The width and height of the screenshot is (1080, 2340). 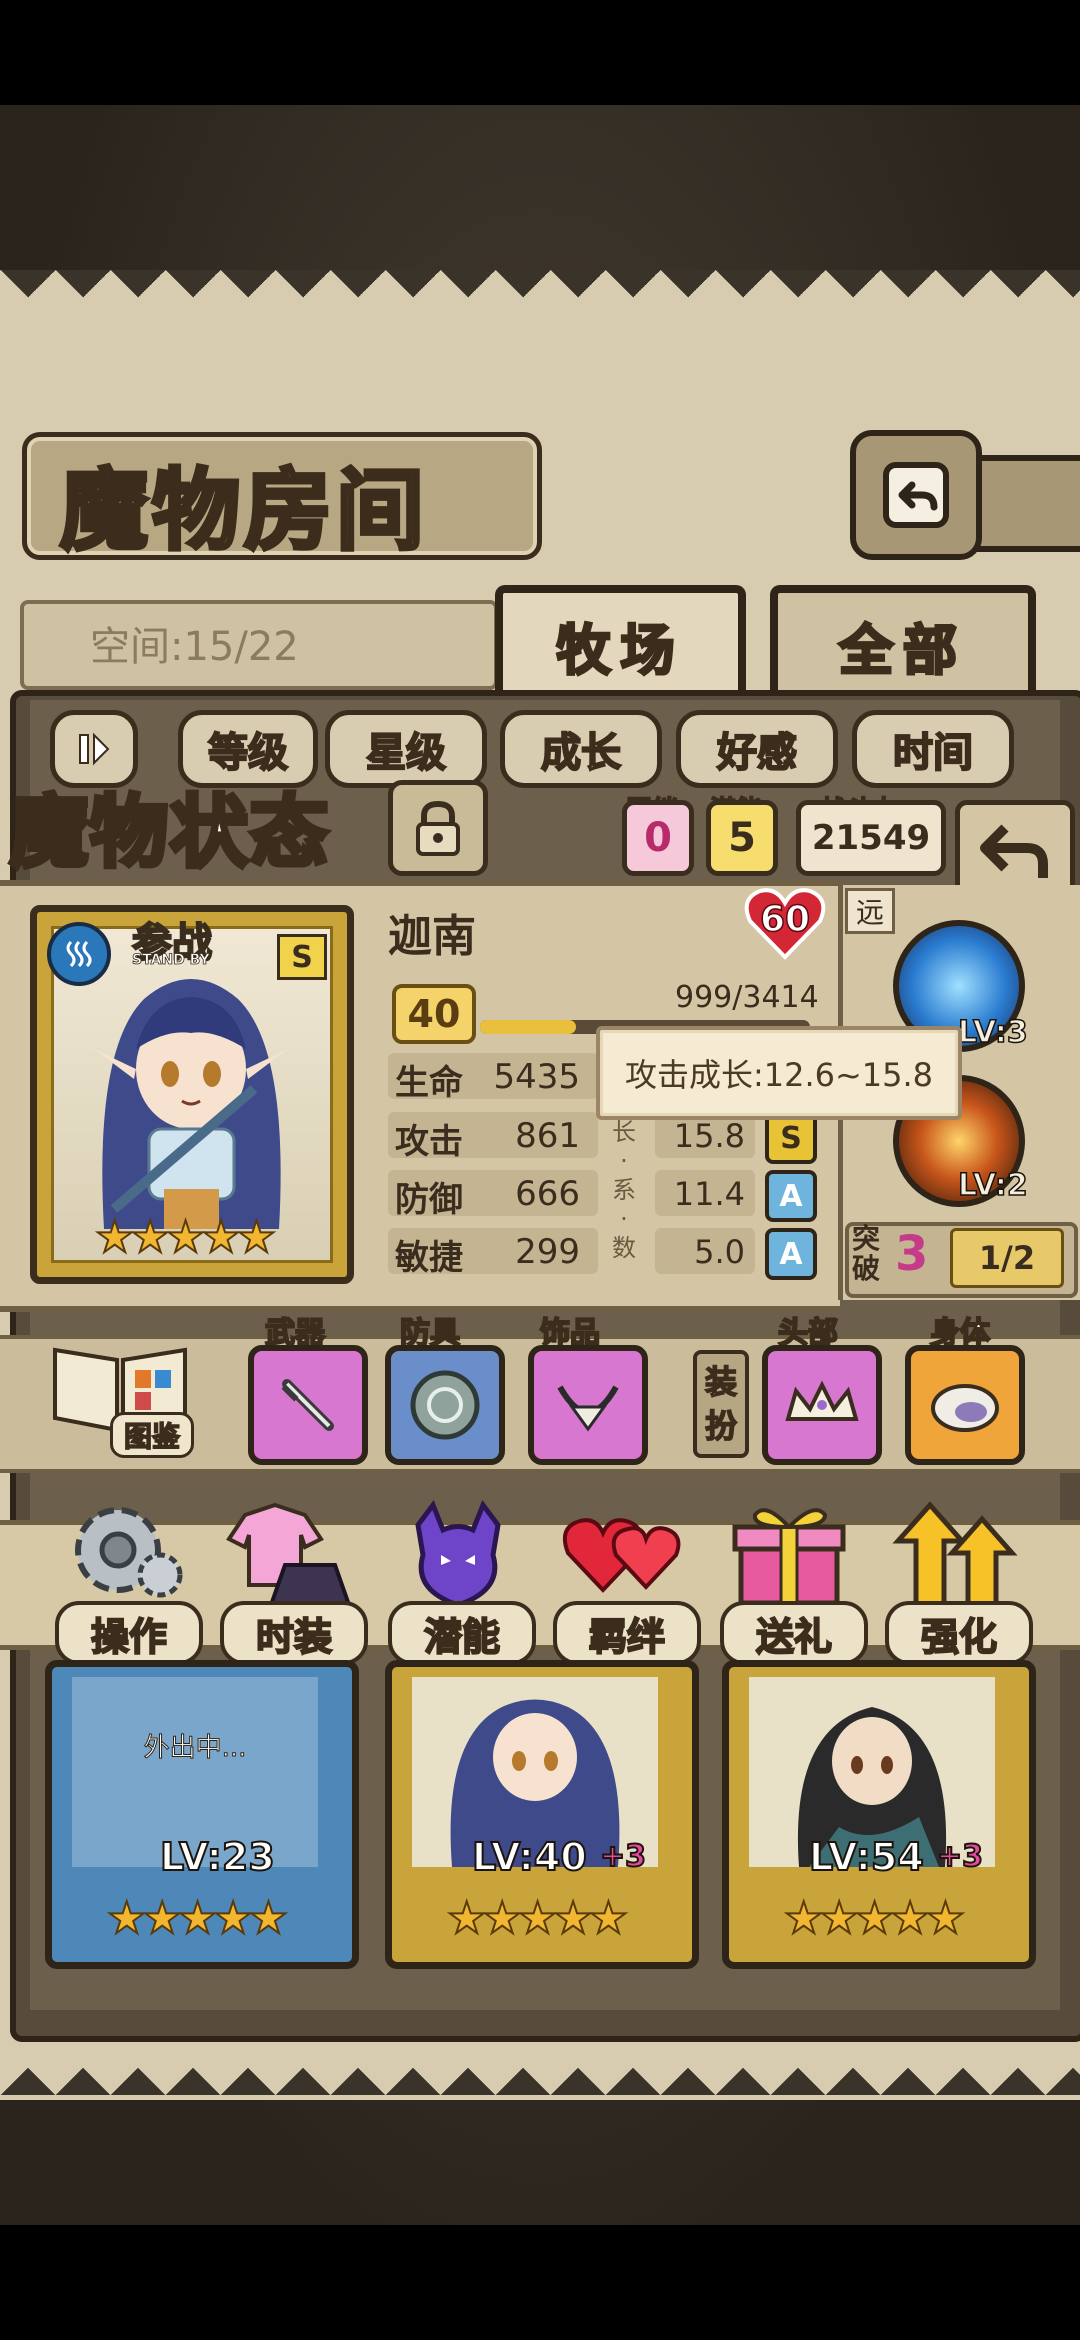 What do you see at coordinates (620, 641) in the screenshot?
I see `tab-pasture: 牧场` at bounding box center [620, 641].